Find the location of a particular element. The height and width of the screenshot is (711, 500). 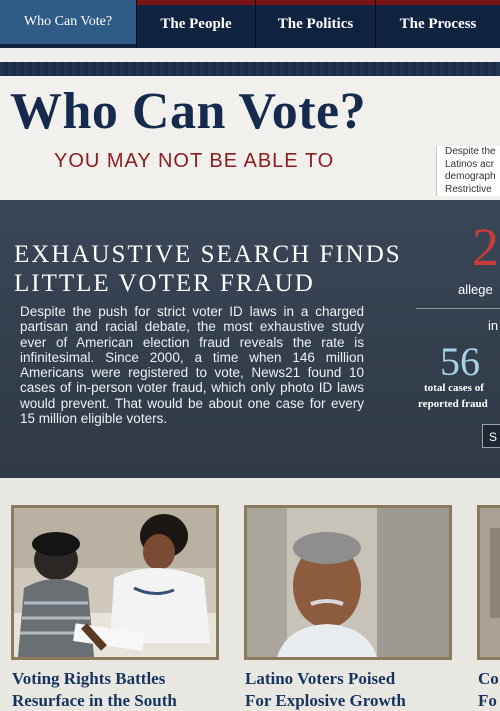

stat-divider is located at coordinates (458, 308).